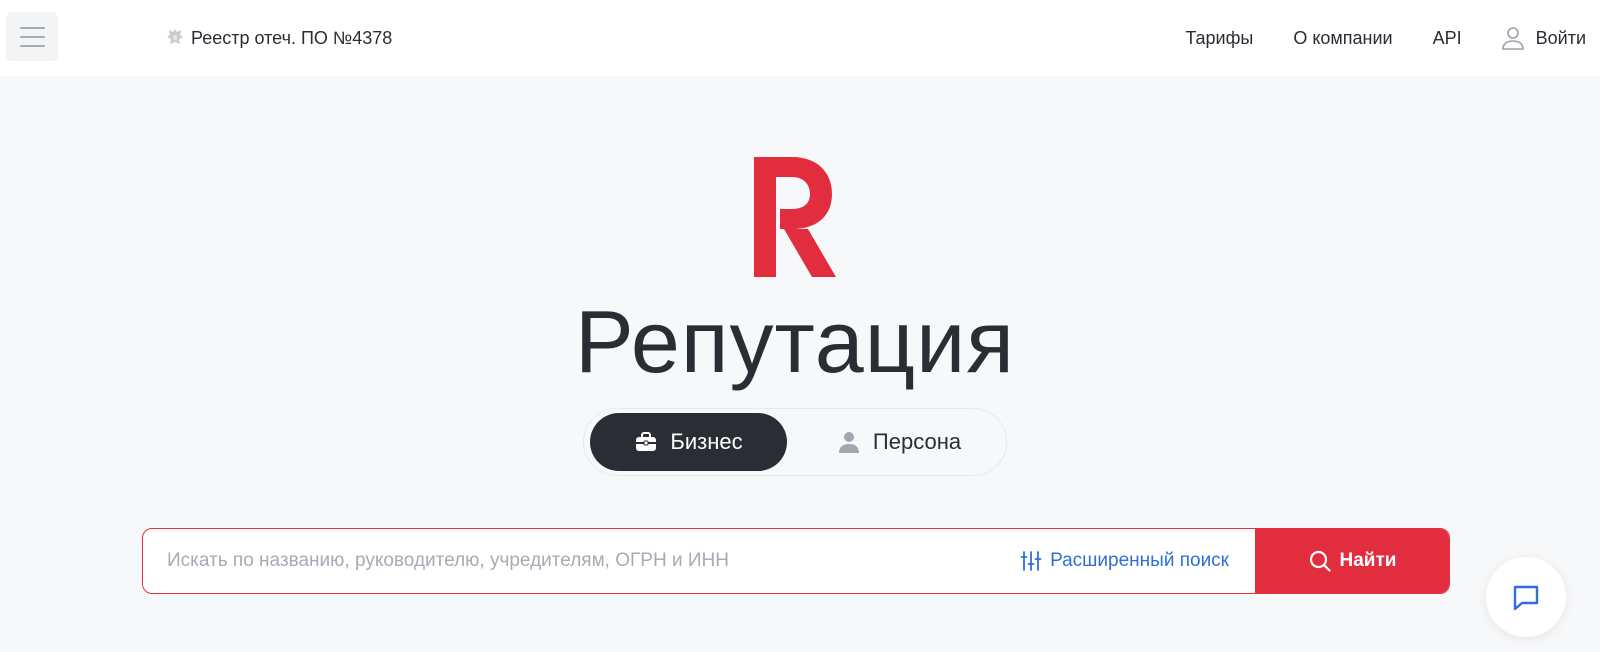 This screenshot has height=652, width=1600. Describe the element at coordinates (1219, 38) in the screenshot. I see `nav-tariffs: Тарифы` at that location.